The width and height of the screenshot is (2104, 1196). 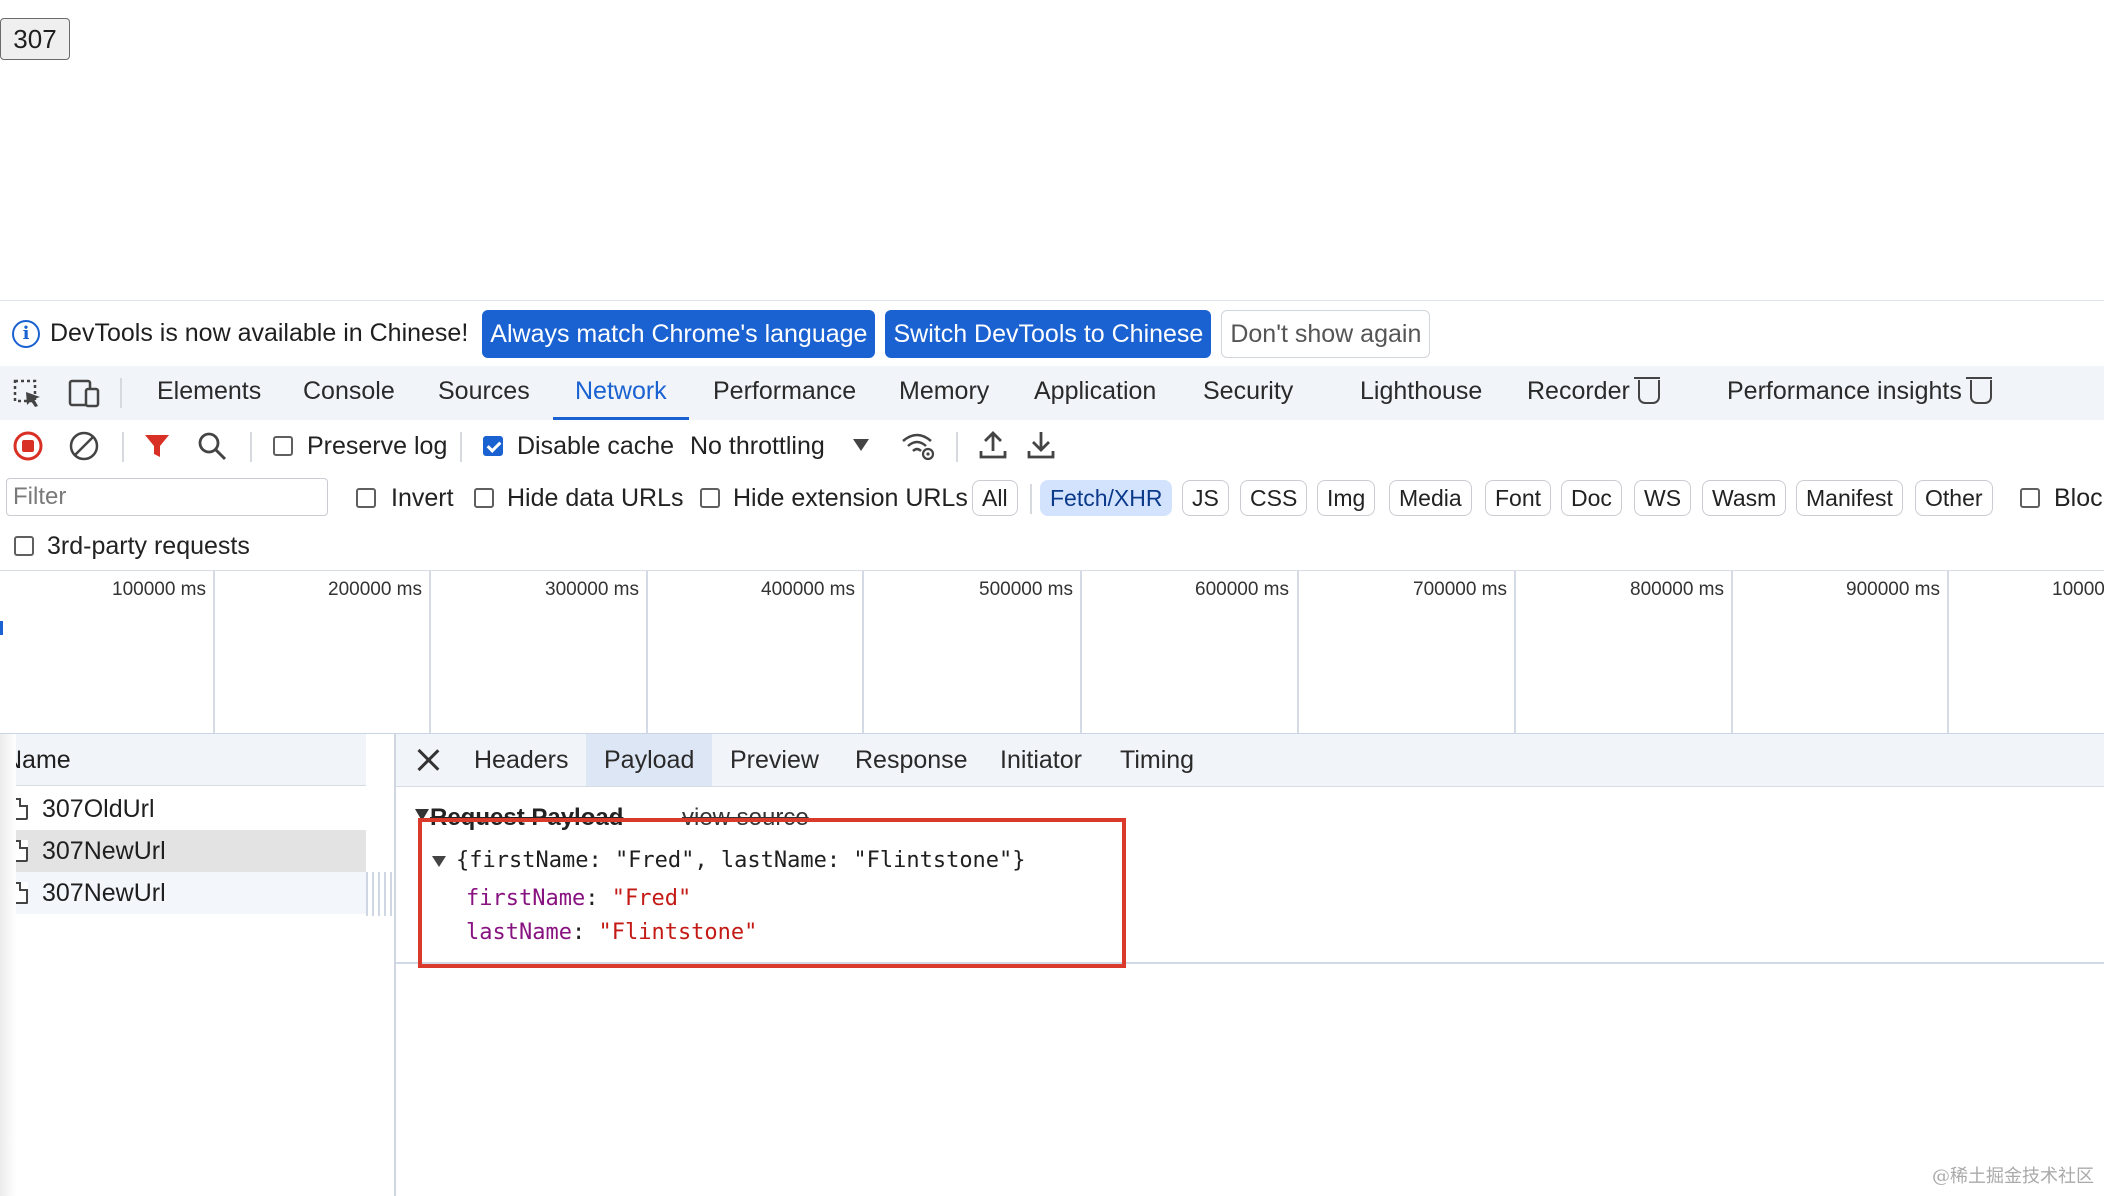 What do you see at coordinates (28, 394) in the screenshot?
I see `inspect-element-icon` at bounding box center [28, 394].